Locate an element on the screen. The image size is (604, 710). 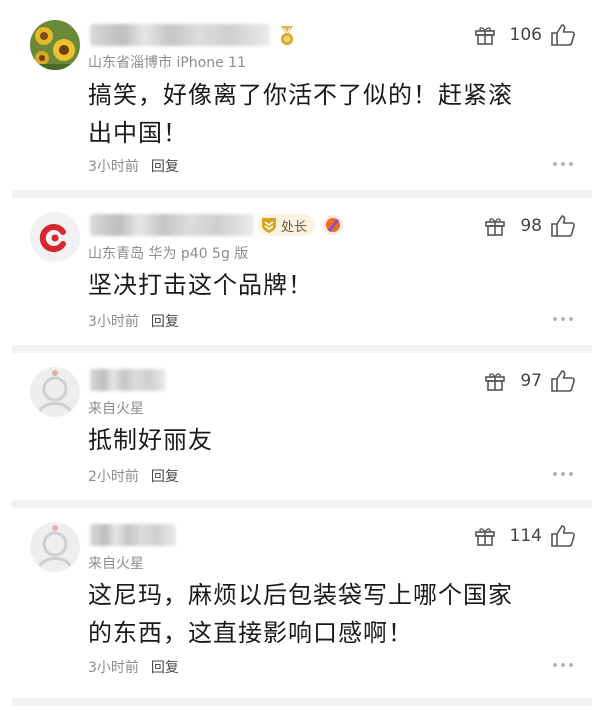
red-logo-avatar-image is located at coordinates (55, 237).